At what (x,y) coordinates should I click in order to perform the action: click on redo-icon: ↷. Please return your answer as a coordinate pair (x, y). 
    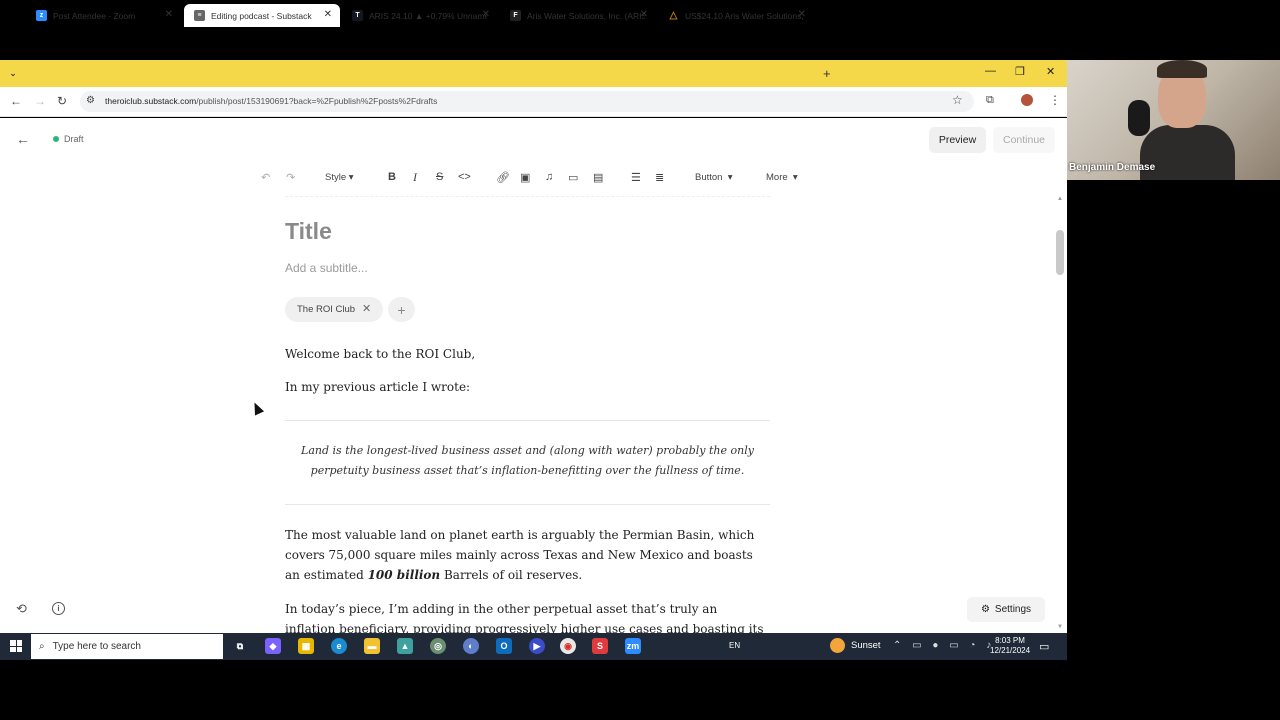
    Looking at the image, I should click on (290, 177).